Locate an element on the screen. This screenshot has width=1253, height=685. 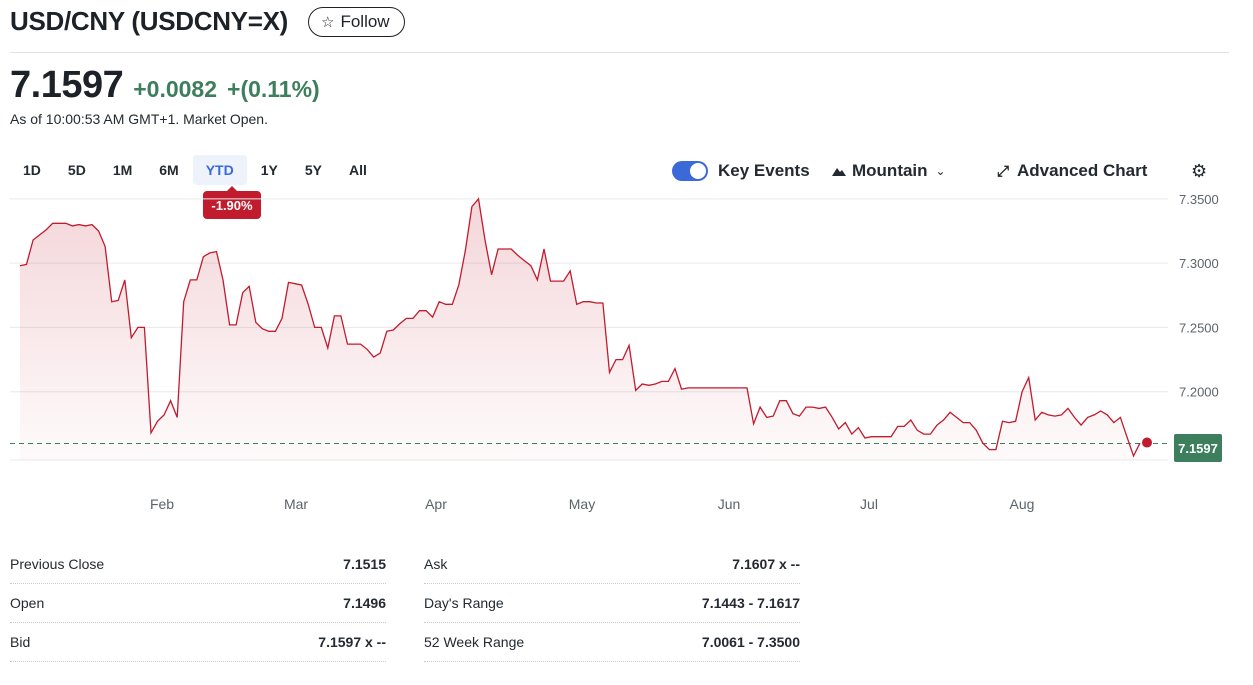
y-tick-label: 7.3500 is located at coordinates (1199, 201).